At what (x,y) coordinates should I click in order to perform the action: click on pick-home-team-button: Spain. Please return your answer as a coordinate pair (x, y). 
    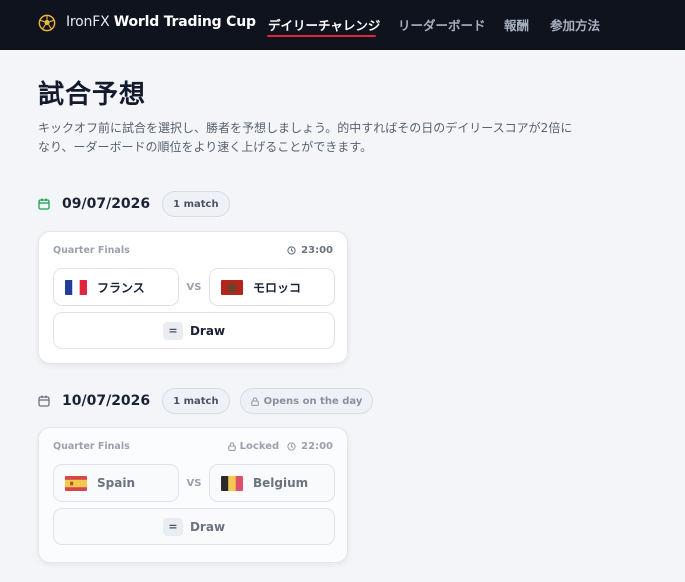
    Looking at the image, I should click on (116, 483).